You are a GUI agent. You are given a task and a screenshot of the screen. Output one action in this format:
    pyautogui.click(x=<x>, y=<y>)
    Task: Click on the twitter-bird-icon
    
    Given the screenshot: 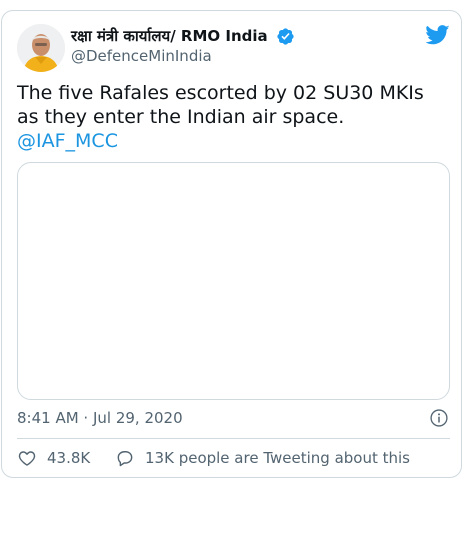 What is the action you would take?
    pyautogui.click(x=438, y=35)
    